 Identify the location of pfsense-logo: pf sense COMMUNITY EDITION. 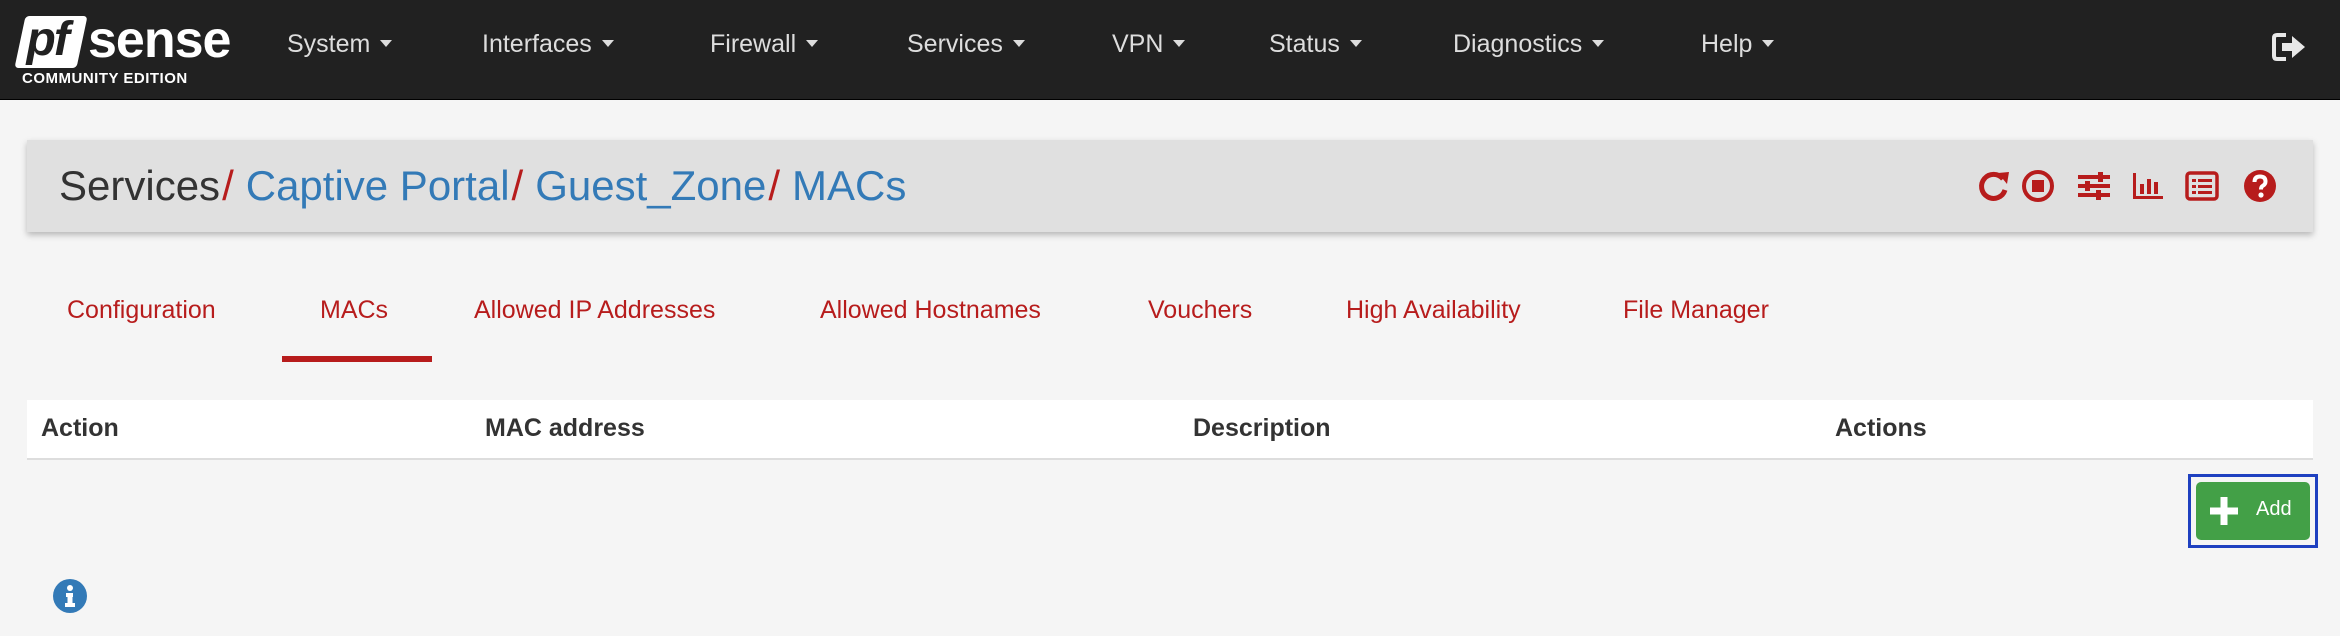
(122, 51).